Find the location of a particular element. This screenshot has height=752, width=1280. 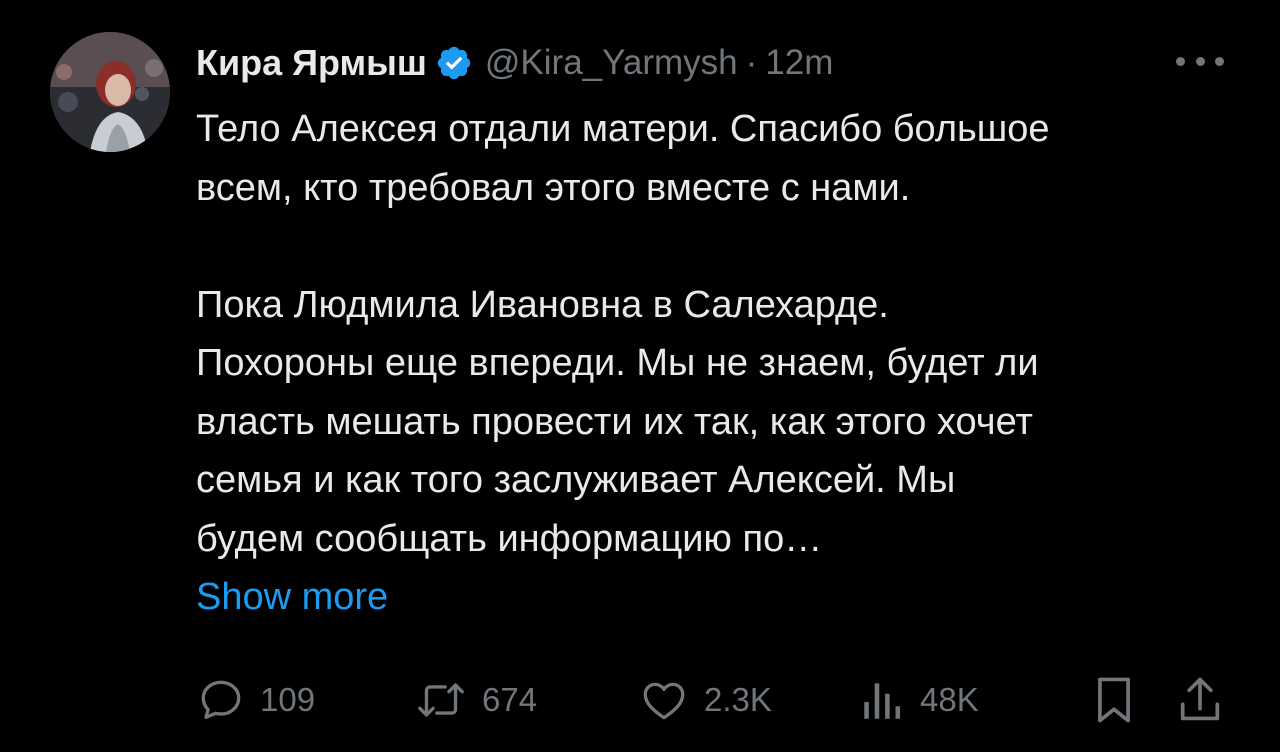

tweet-header: Кира Ярмыш @Kira_Yarmysh · 12m is located at coordinates (514, 63).